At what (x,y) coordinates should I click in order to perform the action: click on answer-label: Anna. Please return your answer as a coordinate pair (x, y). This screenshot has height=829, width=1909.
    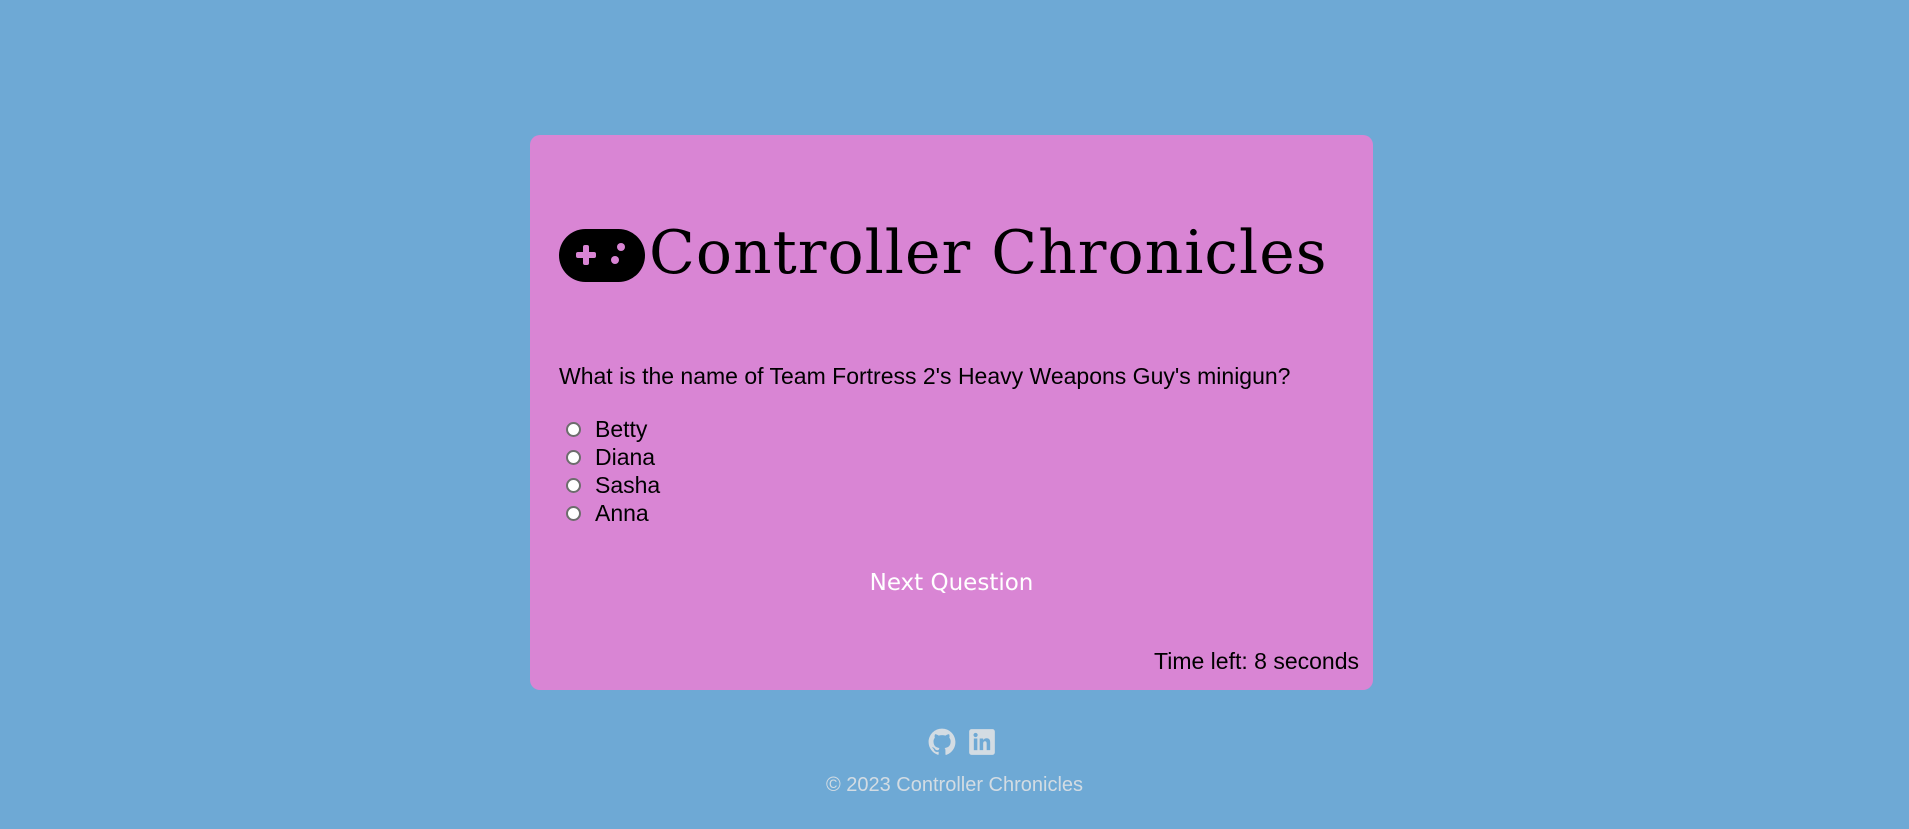
    Looking at the image, I should click on (622, 512).